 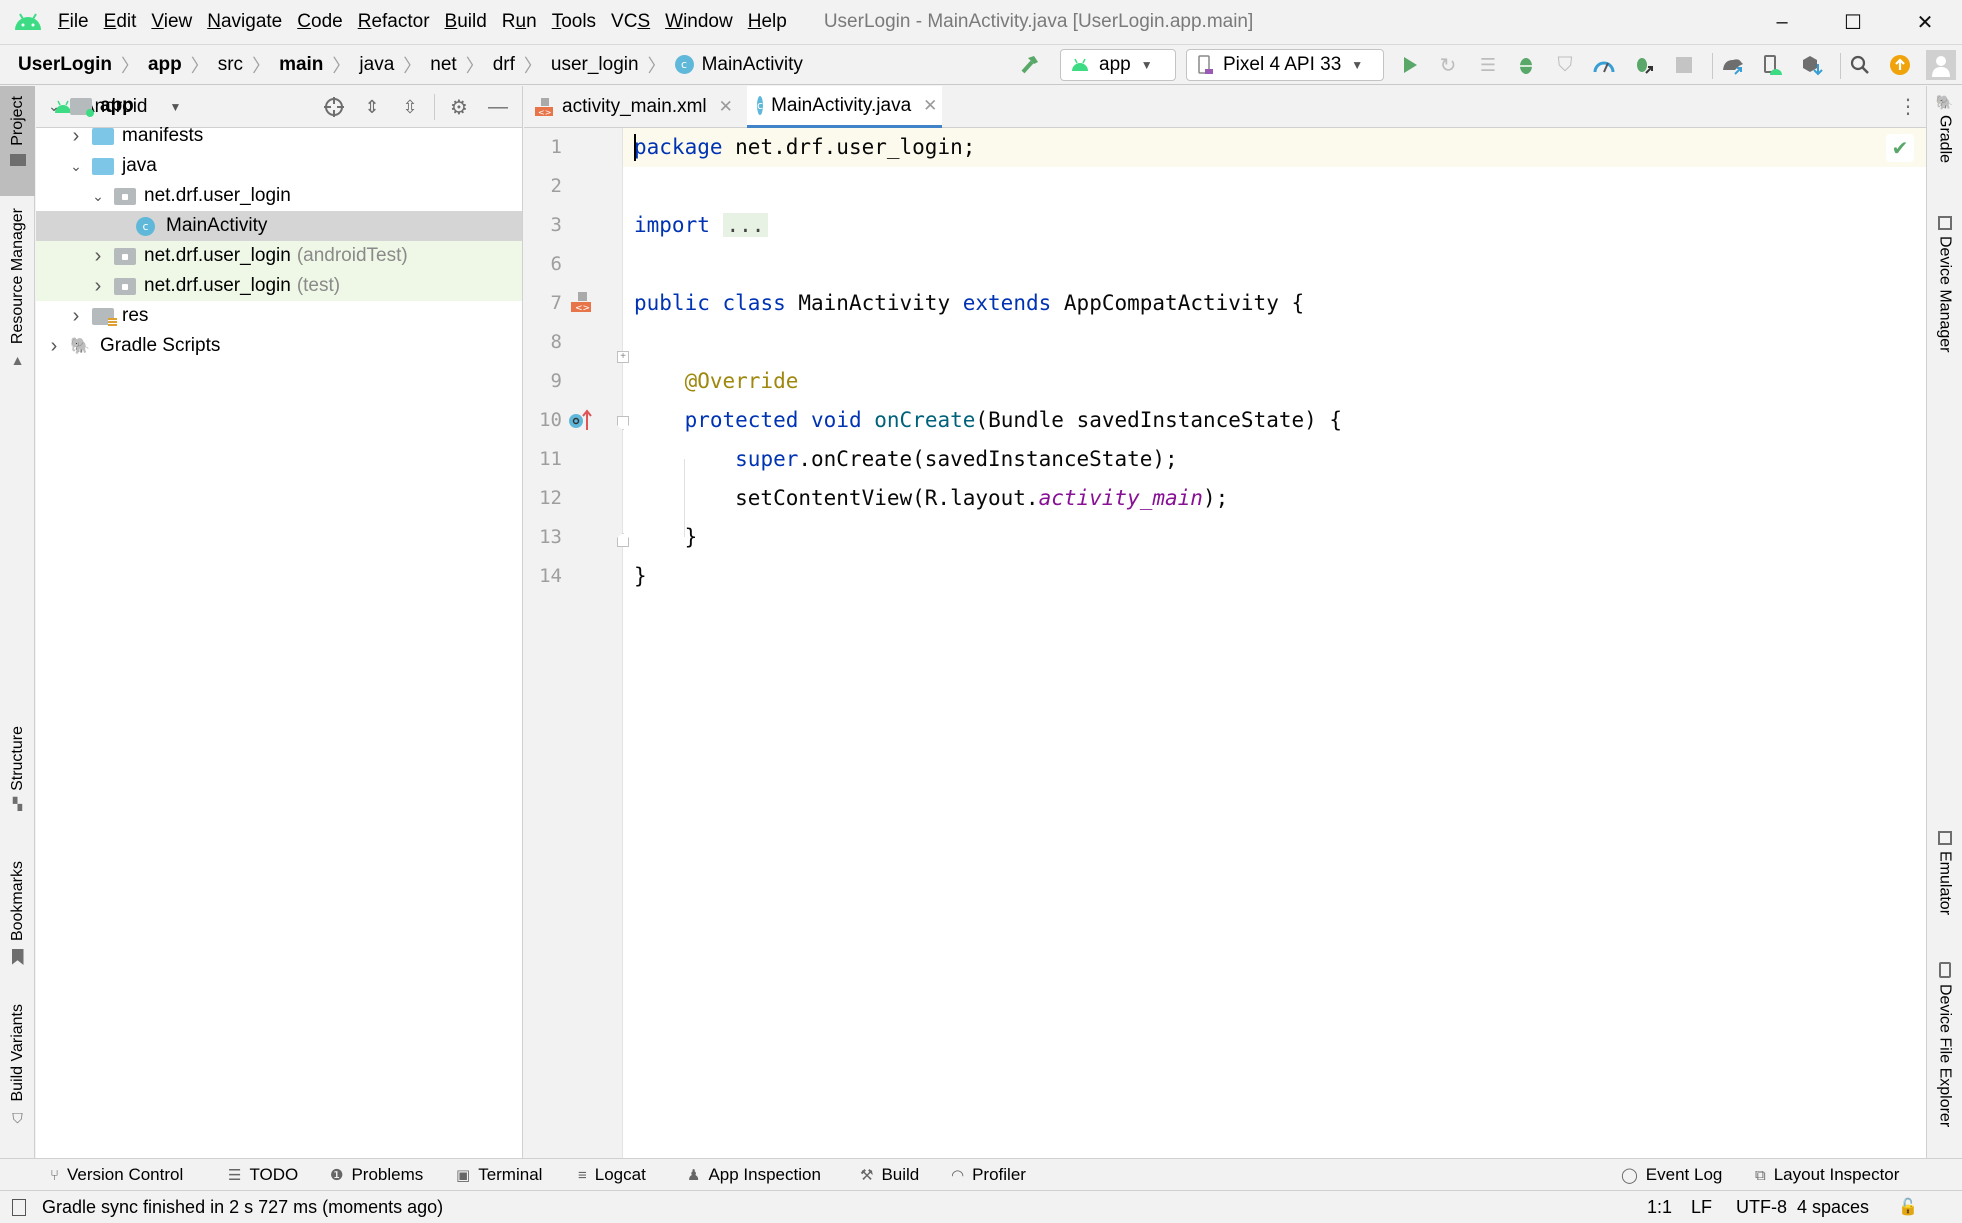 What do you see at coordinates (1526, 65) in the screenshot?
I see `debug-button` at bounding box center [1526, 65].